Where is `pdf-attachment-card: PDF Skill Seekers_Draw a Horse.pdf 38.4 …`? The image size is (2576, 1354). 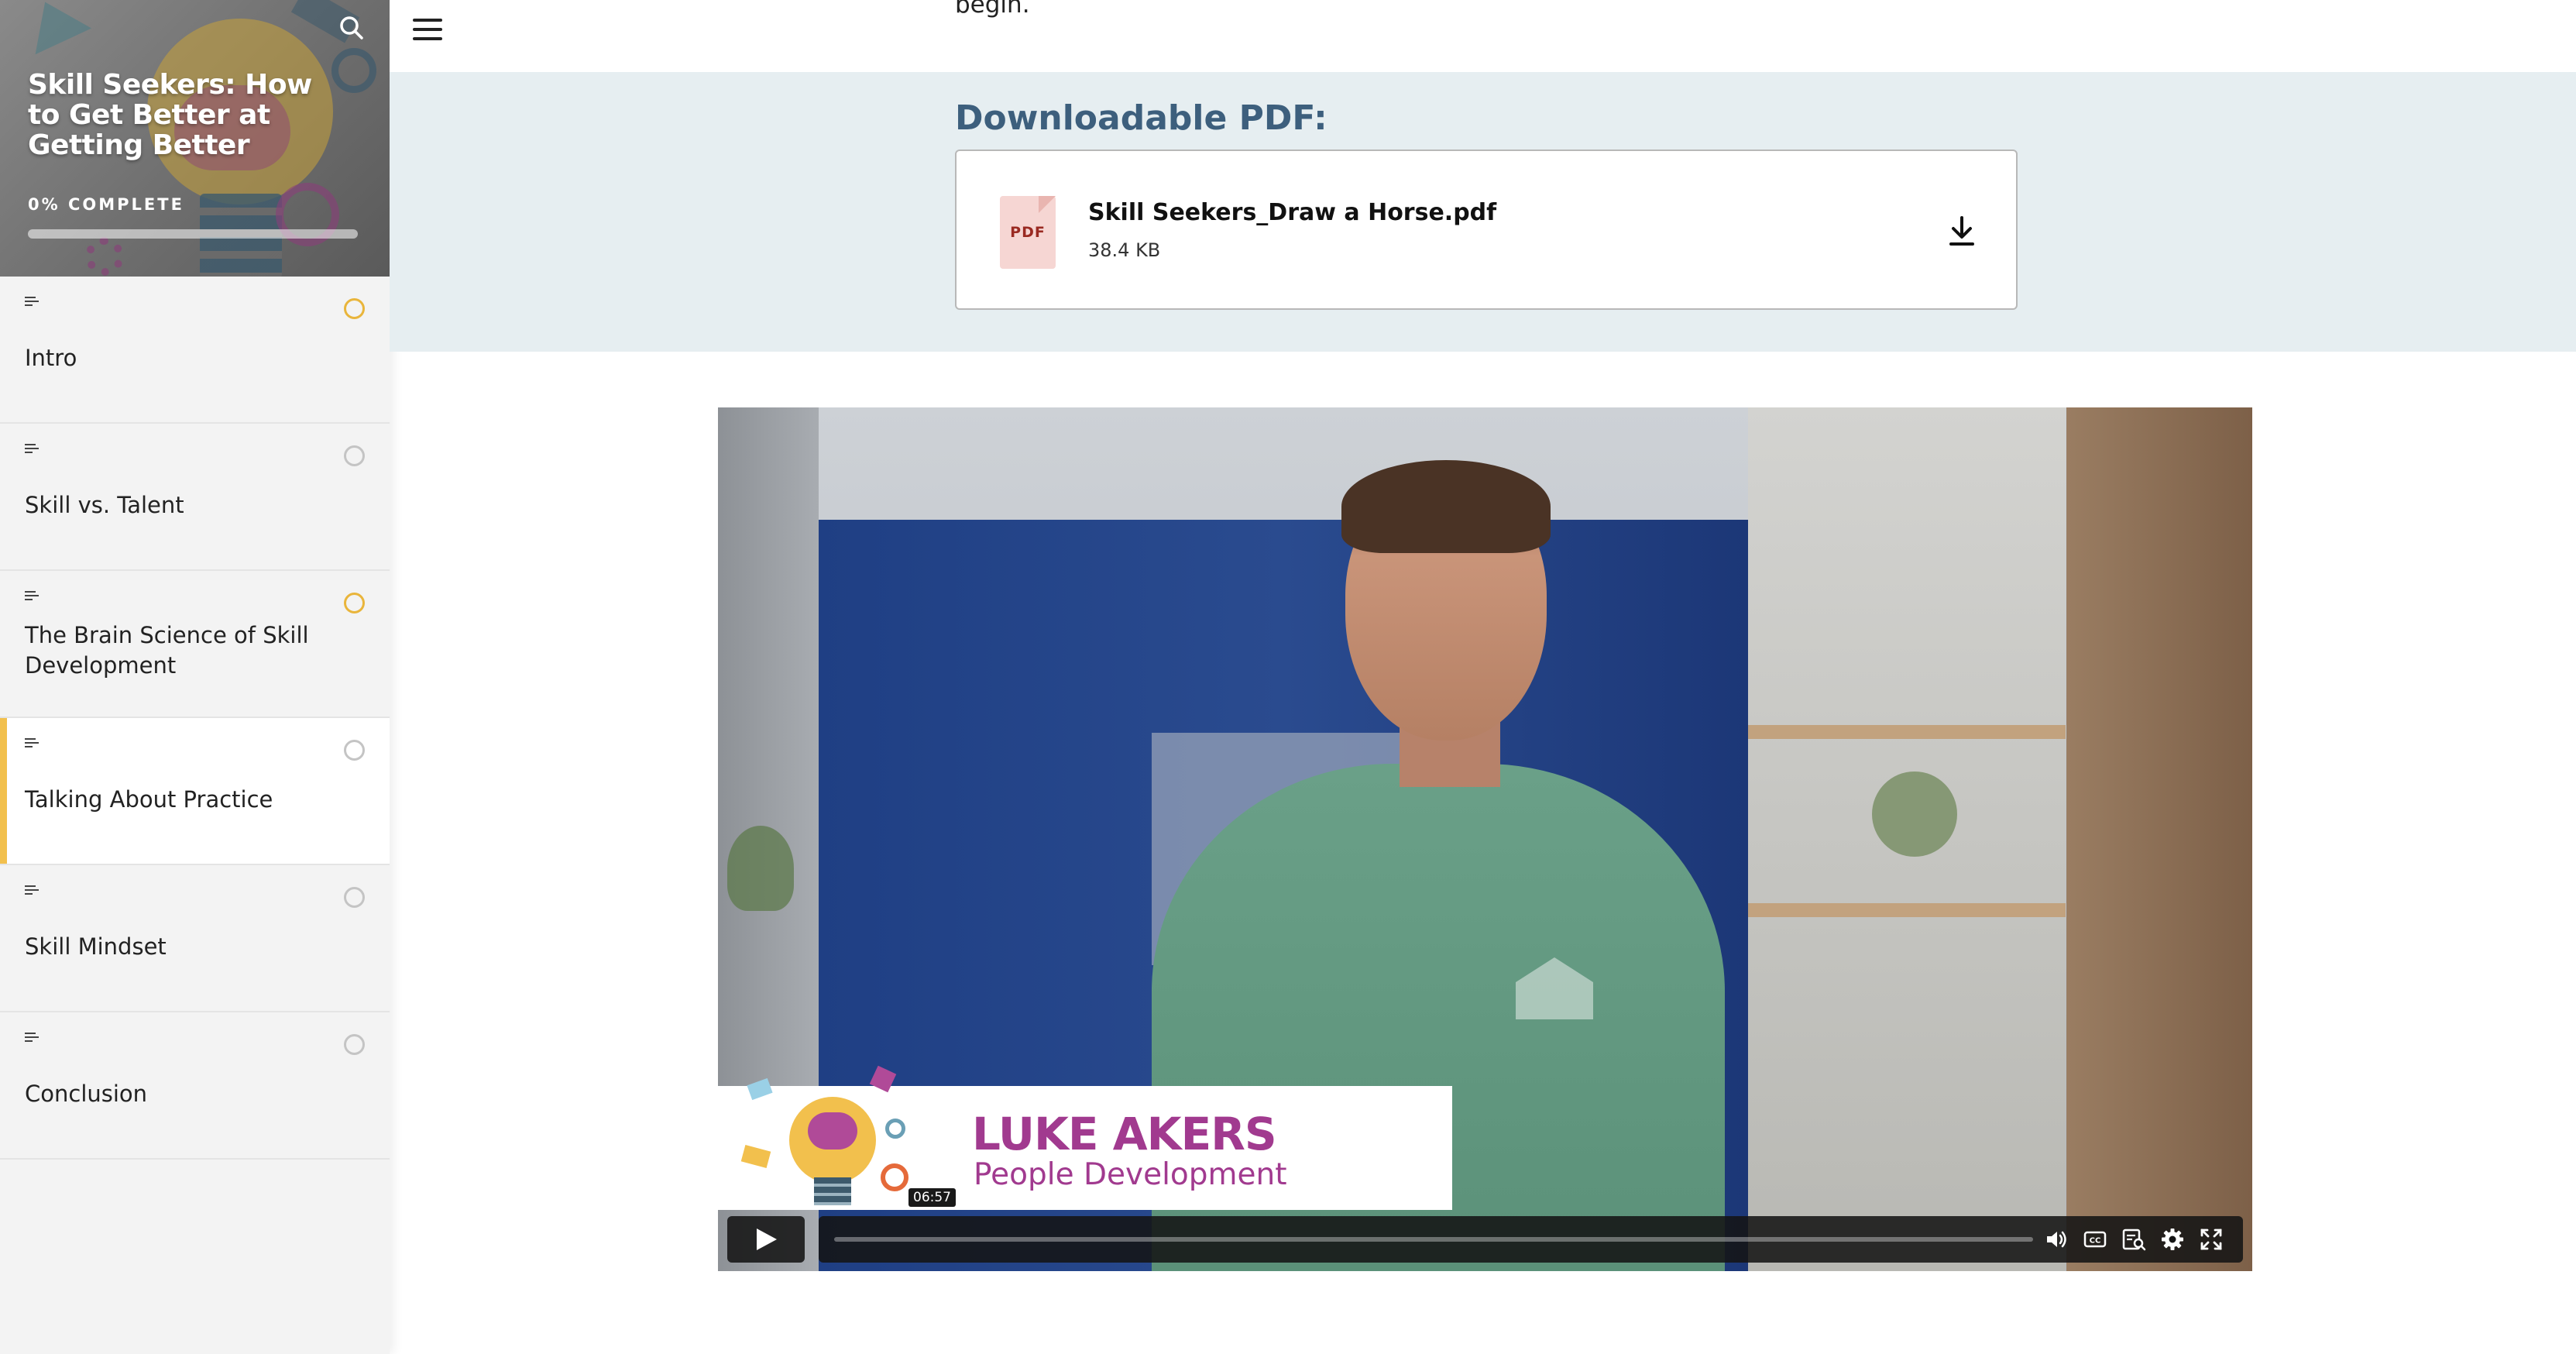 pdf-attachment-card: PDF Skill Seekers_Draw a Horse.pdf 38.4 … is located at coordinates (1486, 229).